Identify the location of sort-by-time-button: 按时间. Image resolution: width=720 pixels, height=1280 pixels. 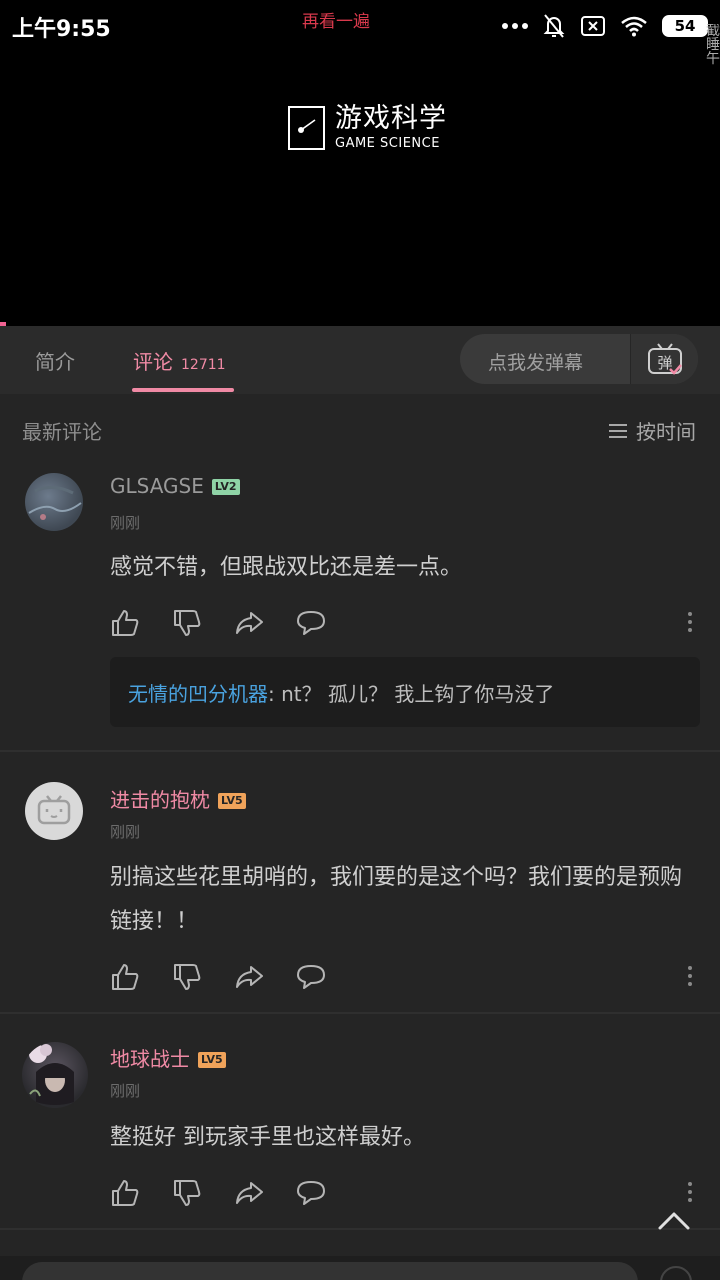
(652, 430).